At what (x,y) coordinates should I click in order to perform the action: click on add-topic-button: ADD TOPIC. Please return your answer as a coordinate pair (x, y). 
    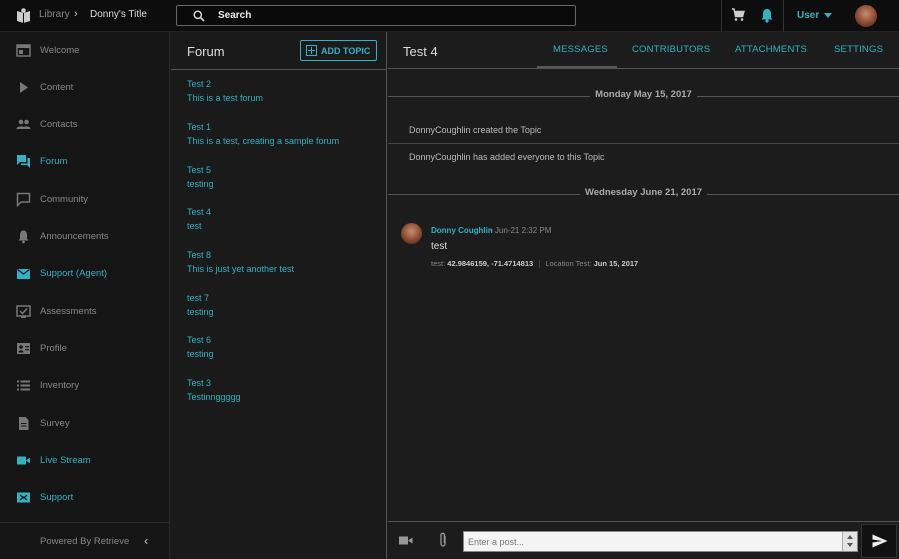
    Looking at the image, I should click on (338, 50).